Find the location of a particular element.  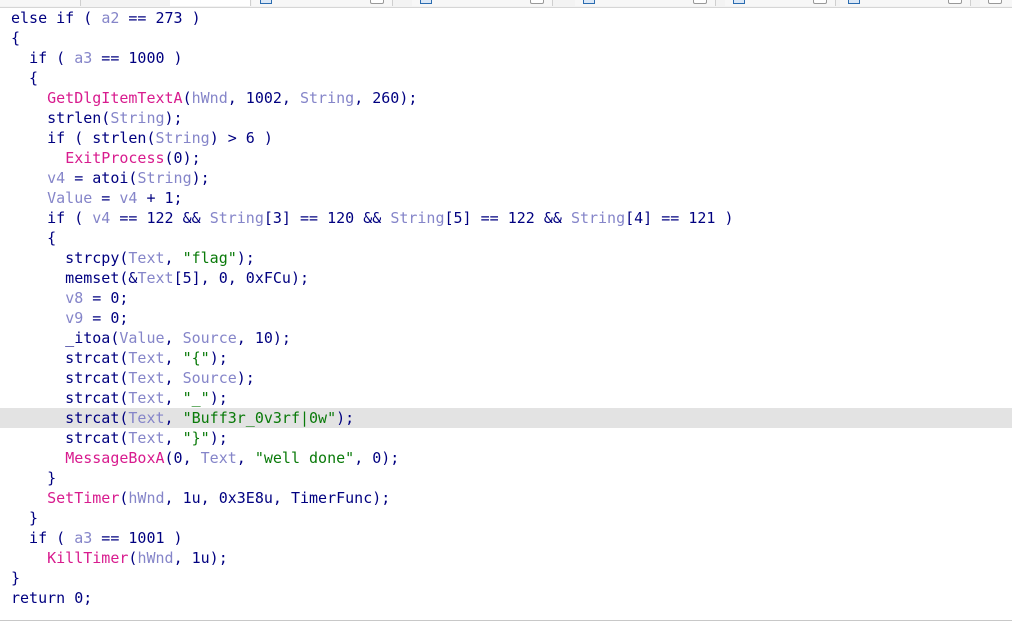

code-token-plain: , 1u); is located at coordinates (200, 558).